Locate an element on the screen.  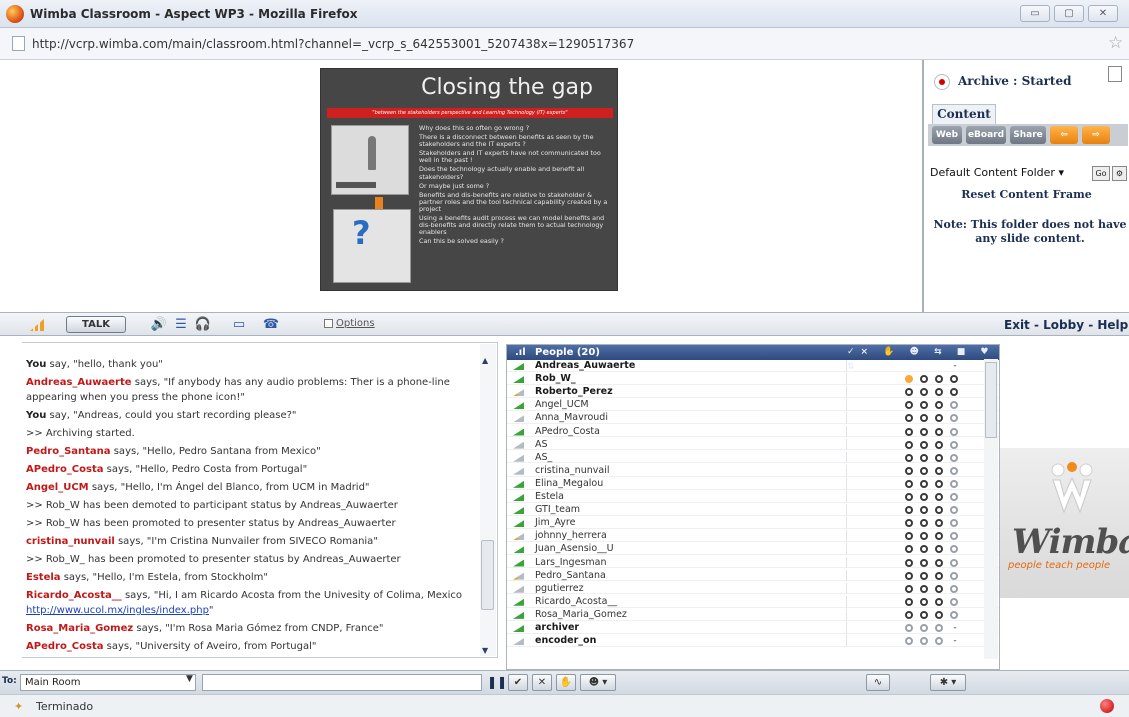
participant-name: GTI_team is located at coordinates (691, 510).